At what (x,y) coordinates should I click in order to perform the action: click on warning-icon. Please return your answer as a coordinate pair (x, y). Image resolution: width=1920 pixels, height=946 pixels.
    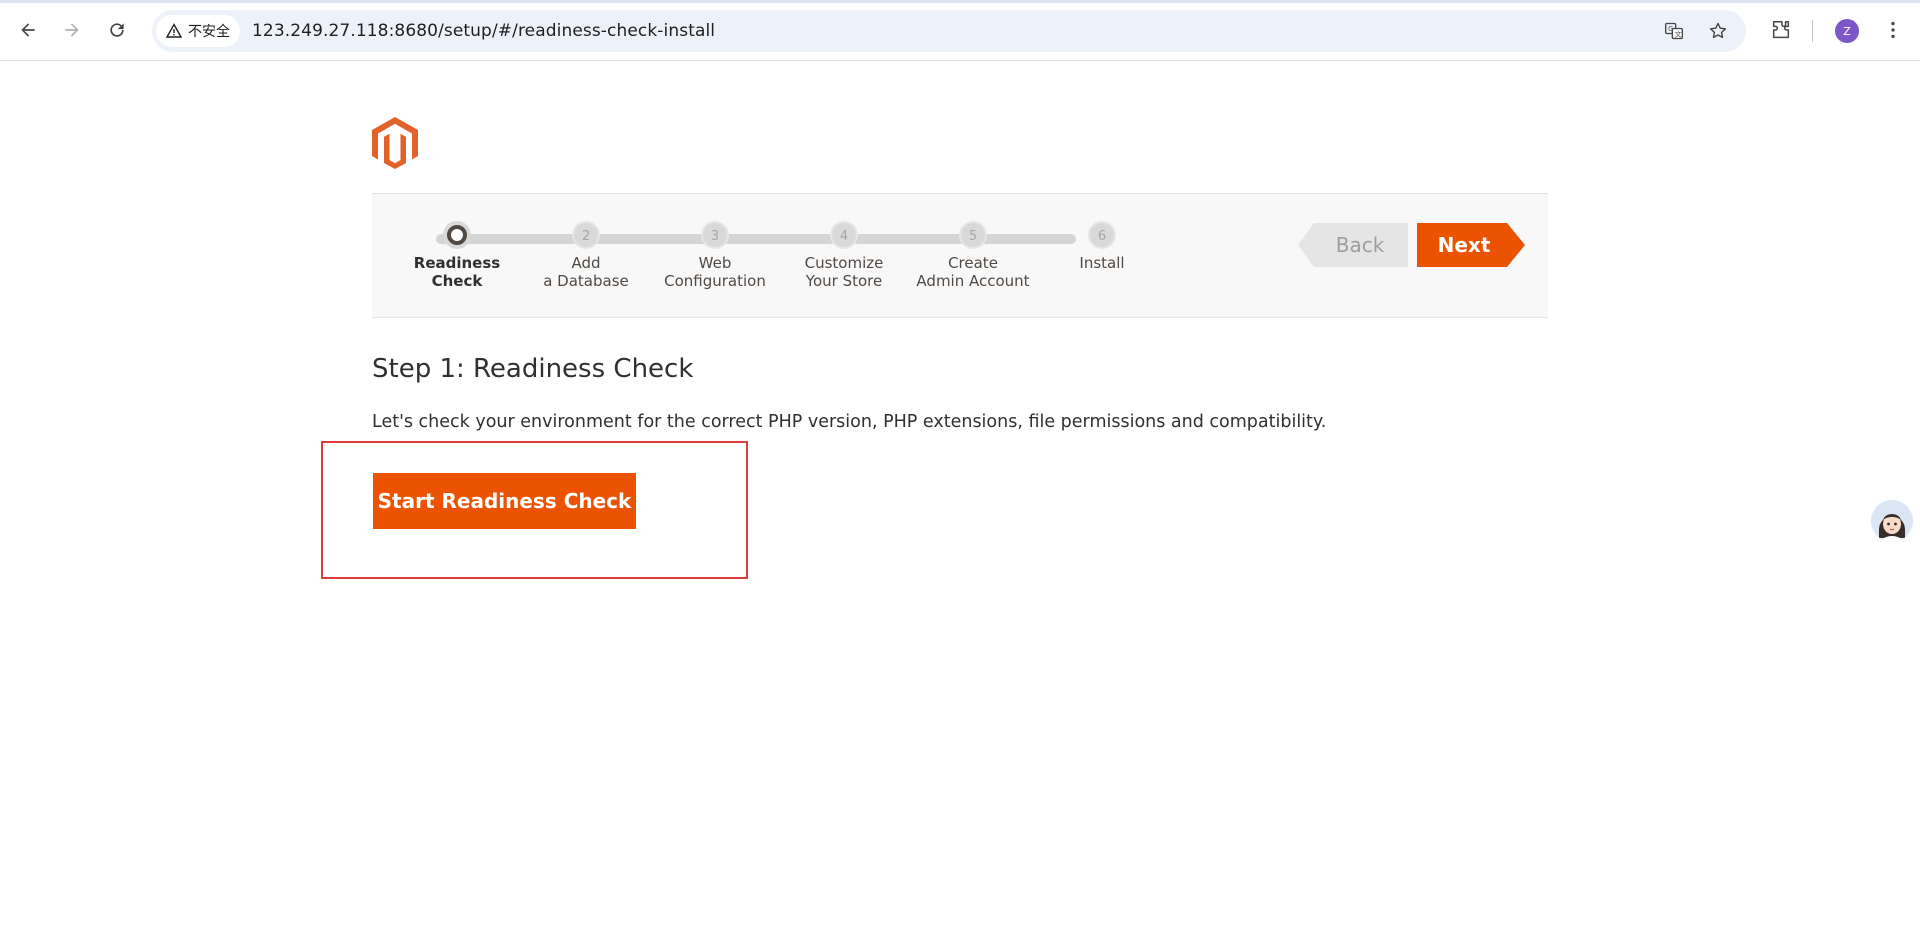
    Looking at the image, I should click on (174, 30).